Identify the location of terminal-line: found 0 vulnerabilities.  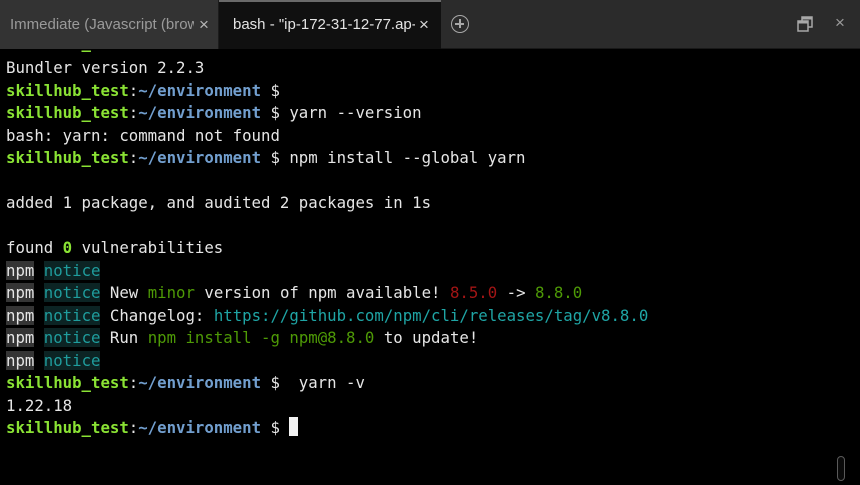
(327, 248).